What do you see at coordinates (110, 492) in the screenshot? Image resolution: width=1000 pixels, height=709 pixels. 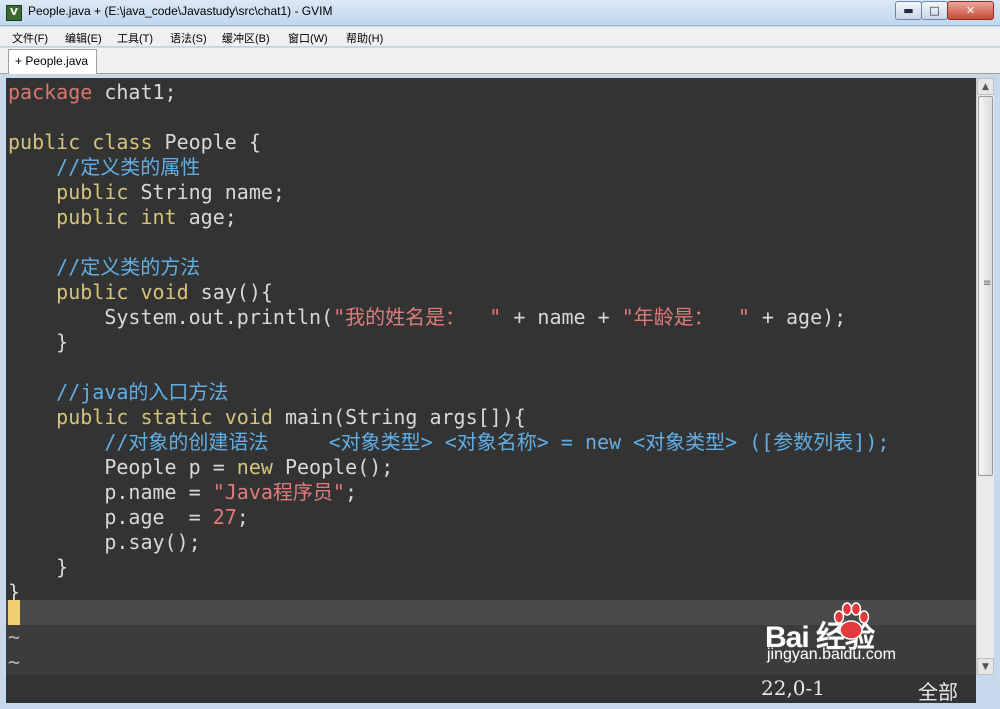 I see `code-token: p.name =` at bounding box center [110, 492].